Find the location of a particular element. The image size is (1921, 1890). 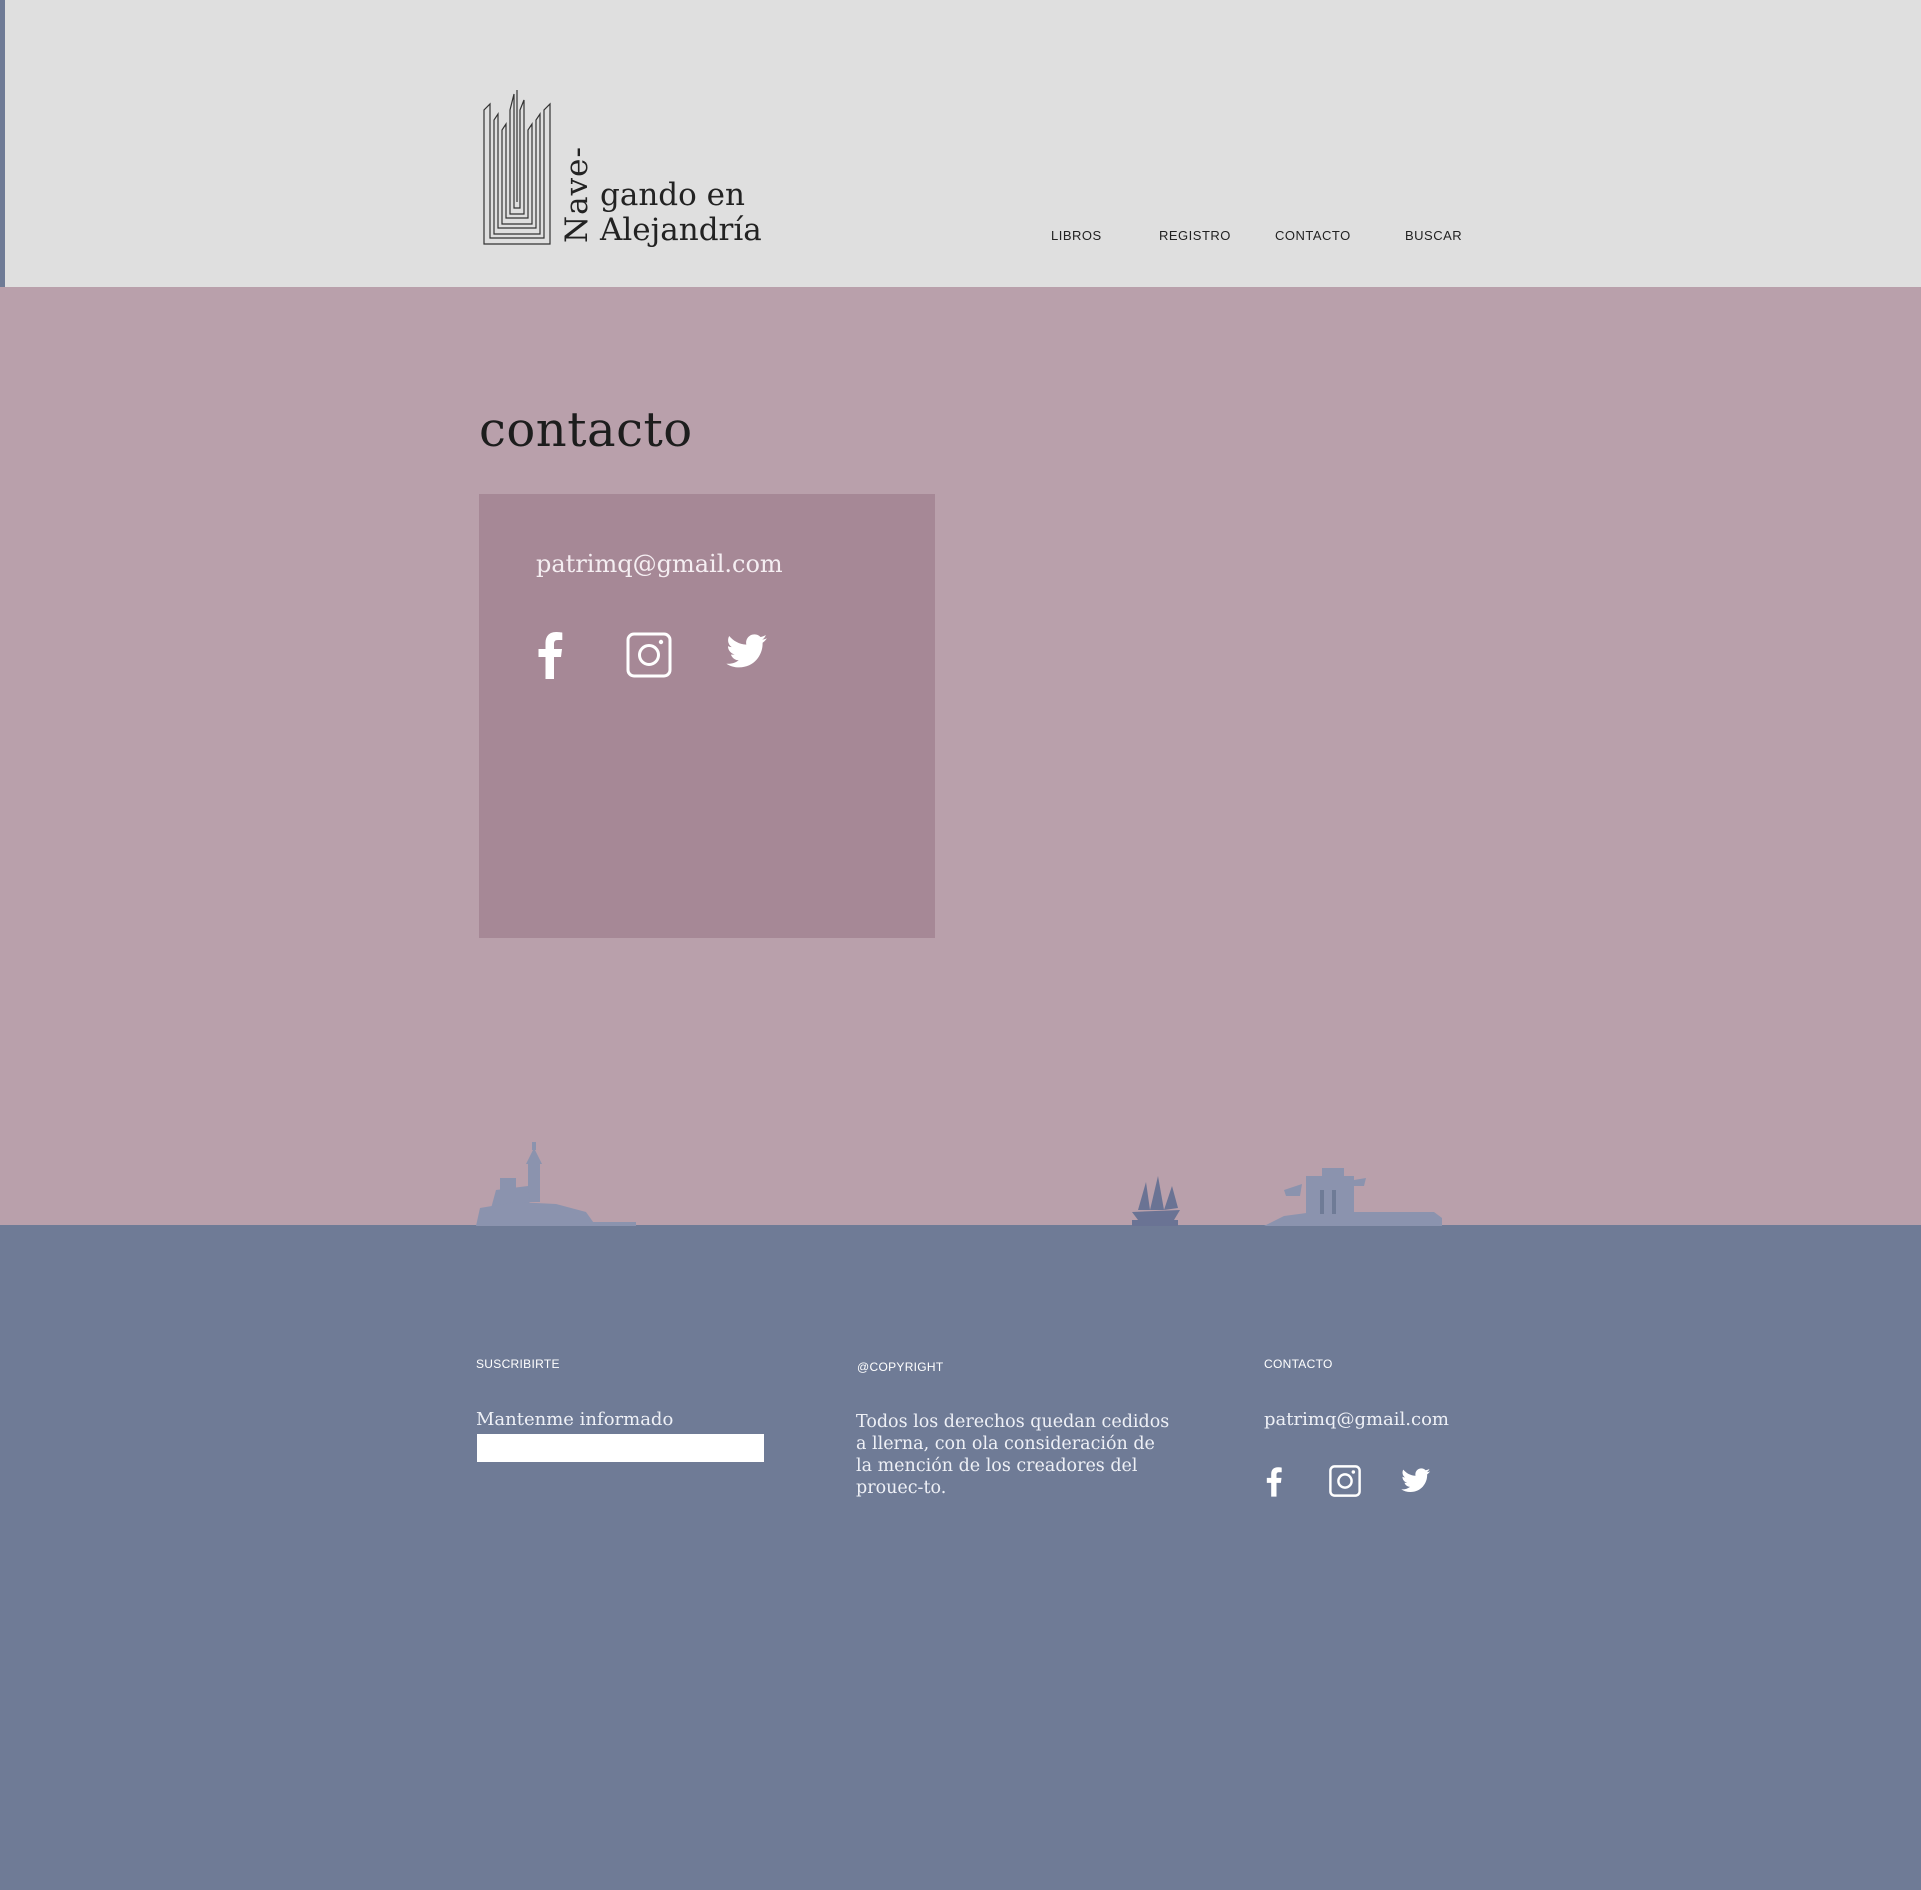

footer-copyright-title: @COPYRIGHT is located at coordinates (900, 1367).